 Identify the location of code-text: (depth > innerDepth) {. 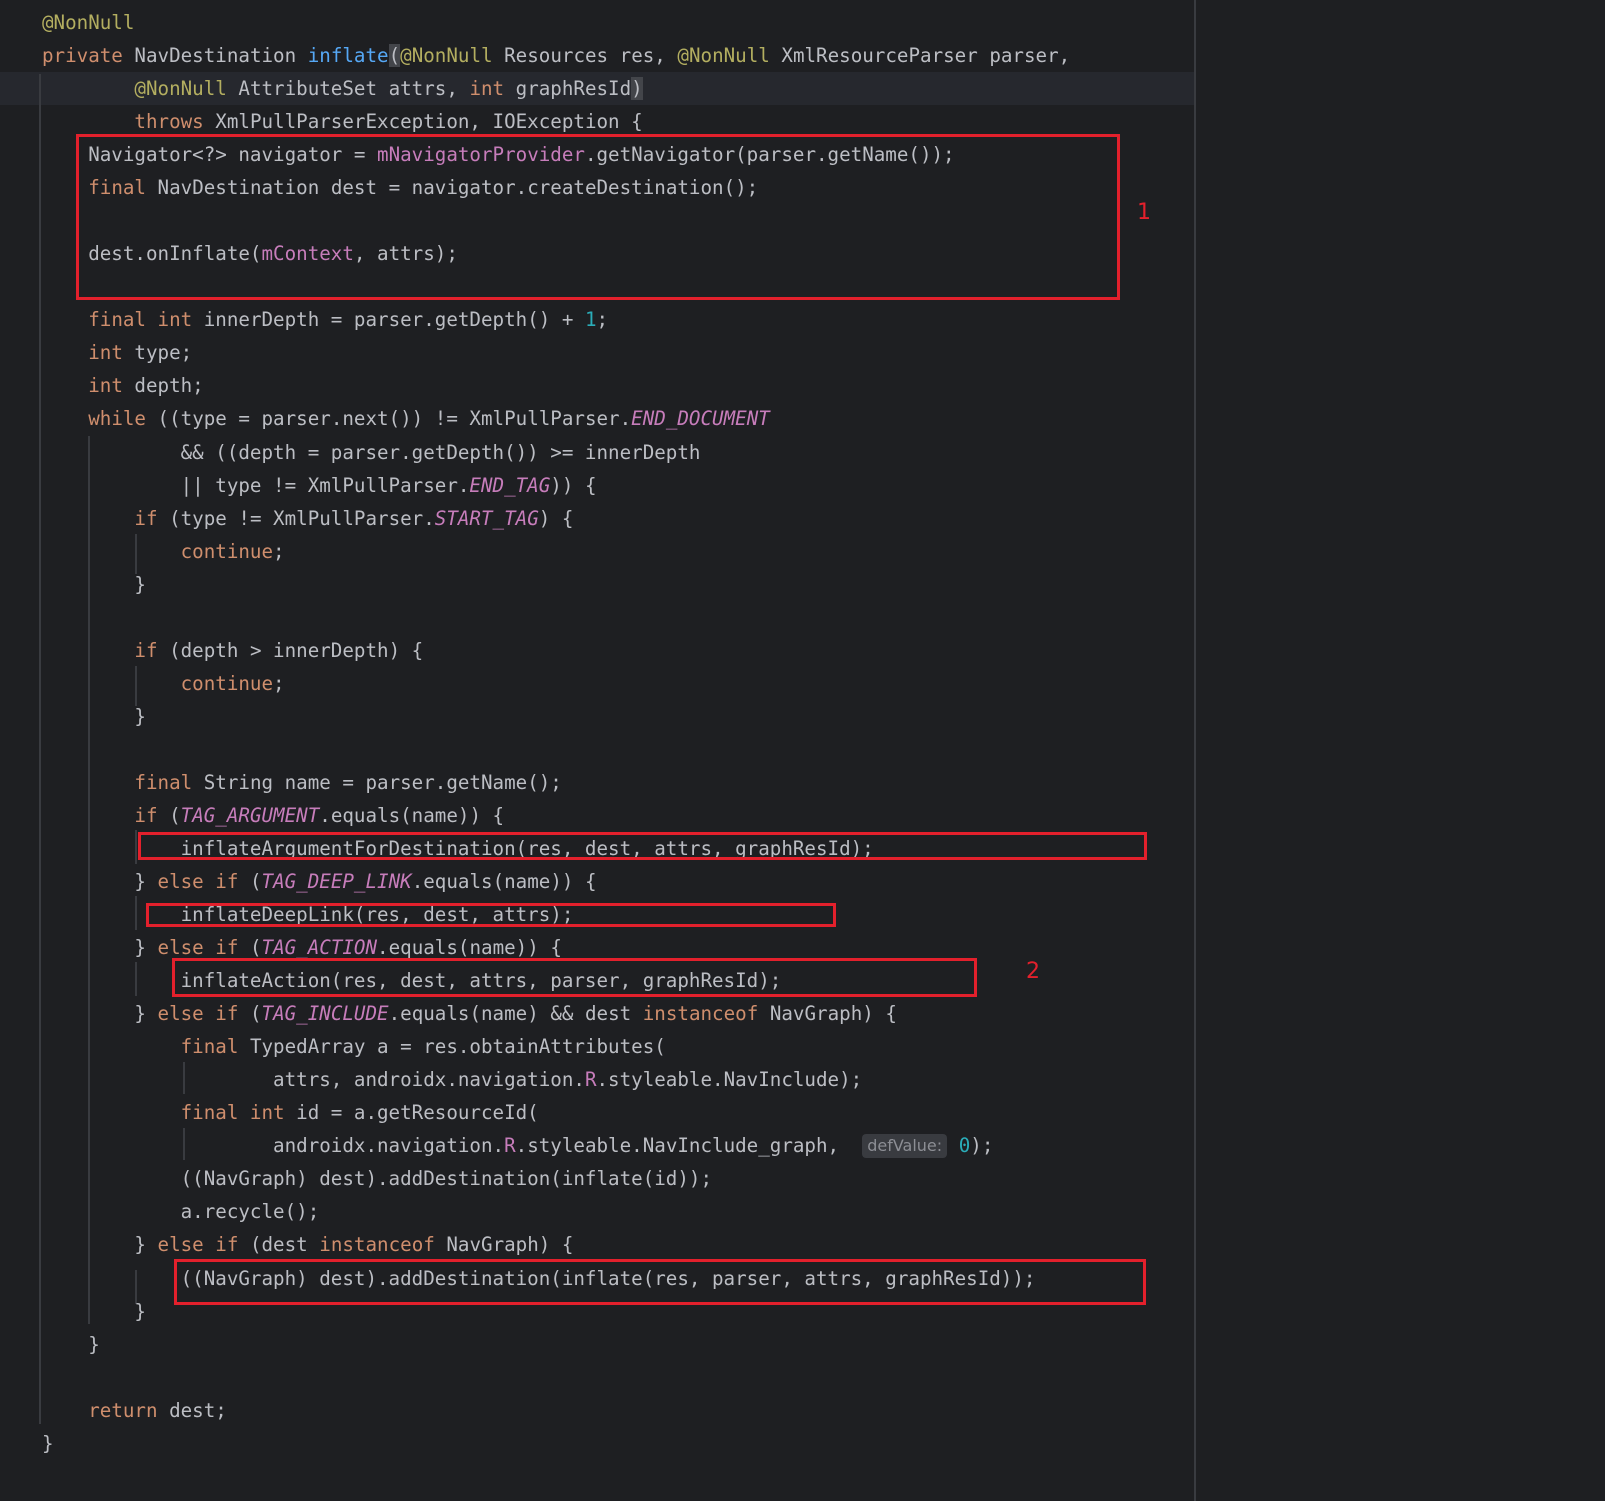
(290, 650).